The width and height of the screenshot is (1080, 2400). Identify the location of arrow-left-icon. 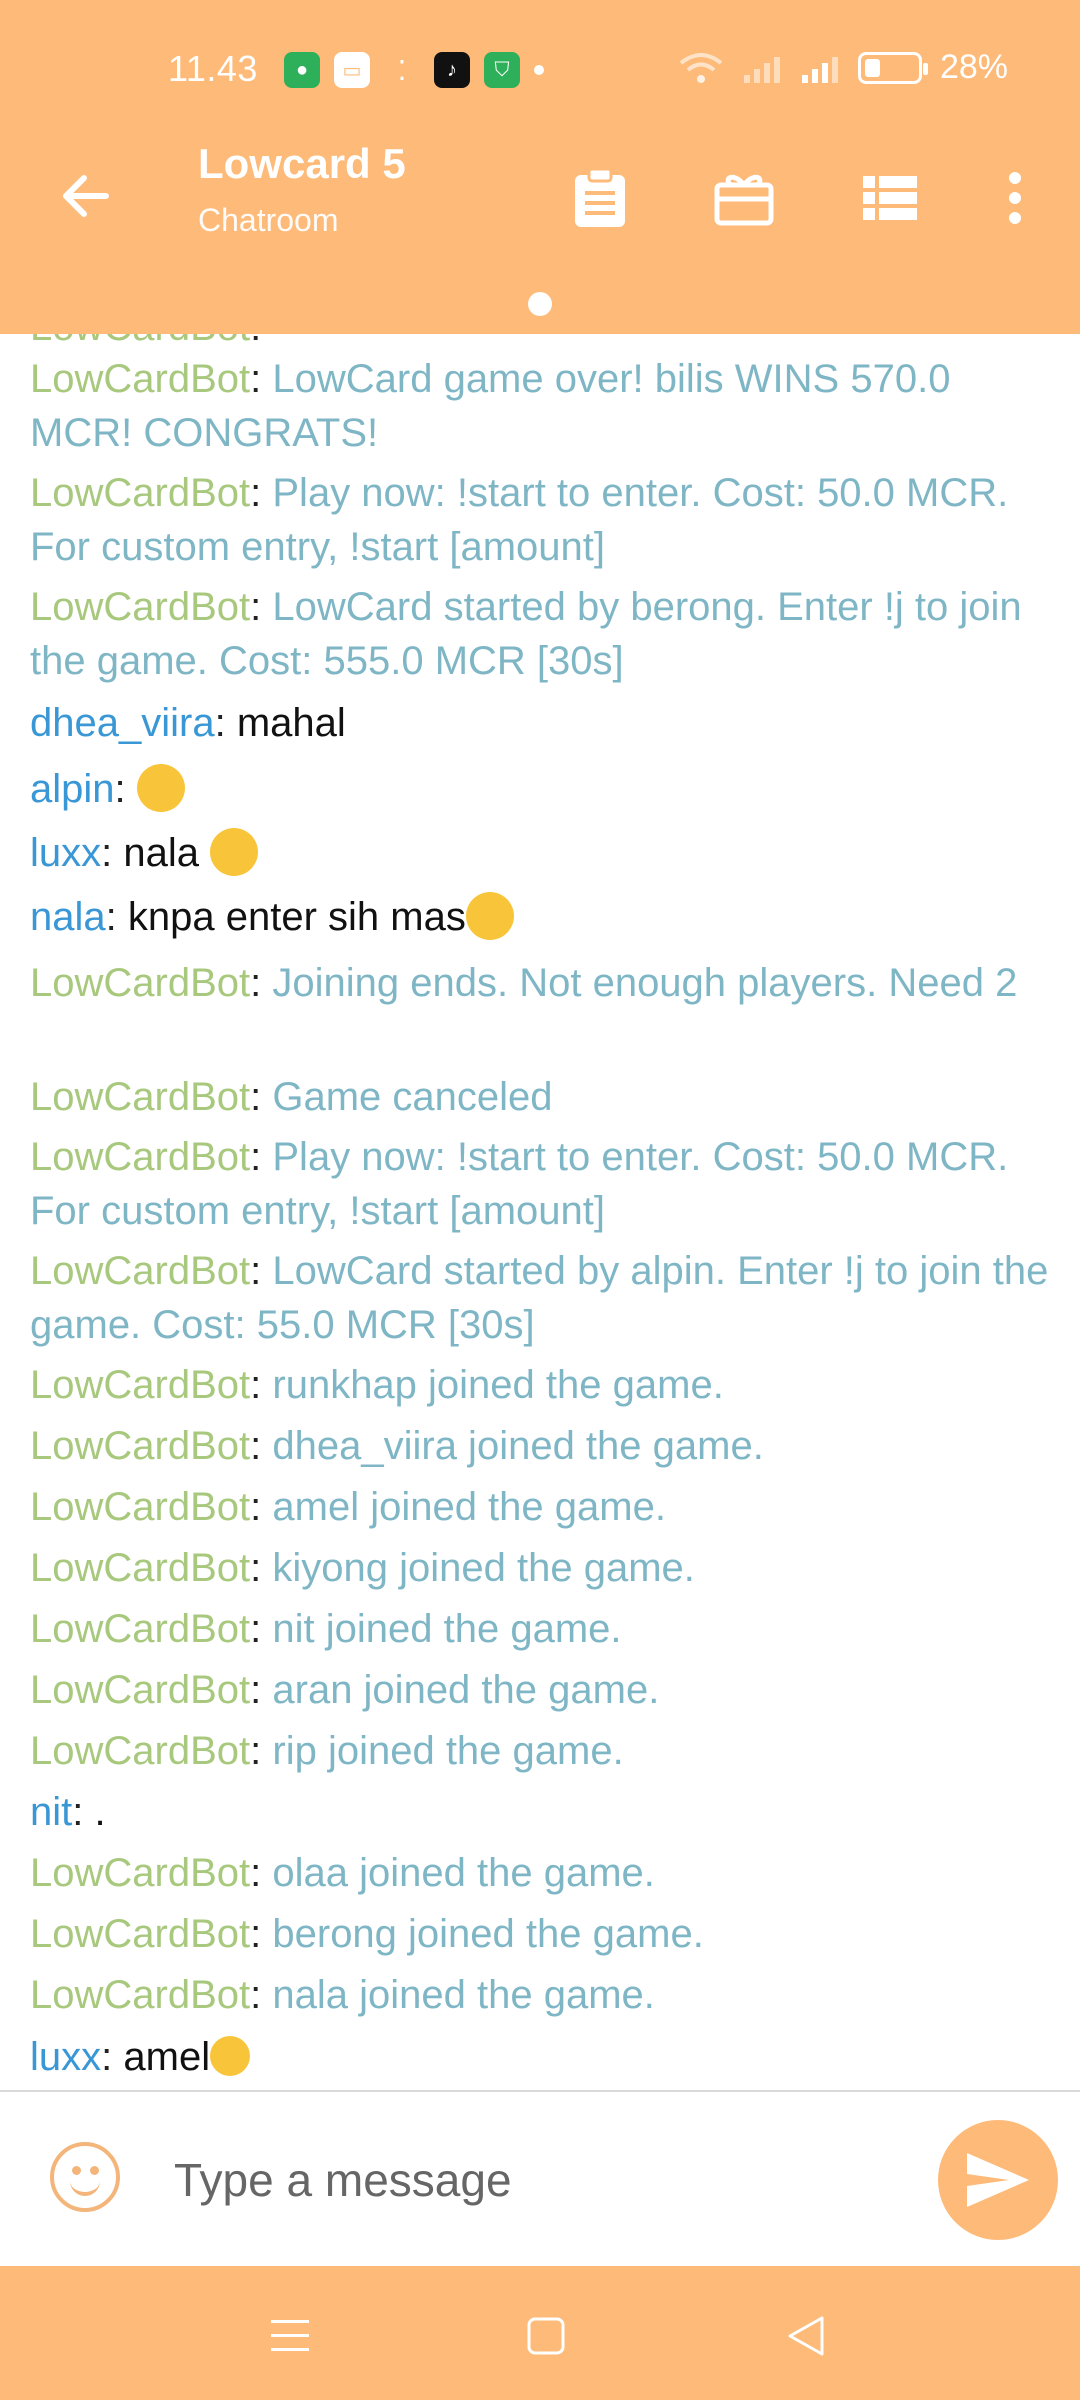
(86, 196).